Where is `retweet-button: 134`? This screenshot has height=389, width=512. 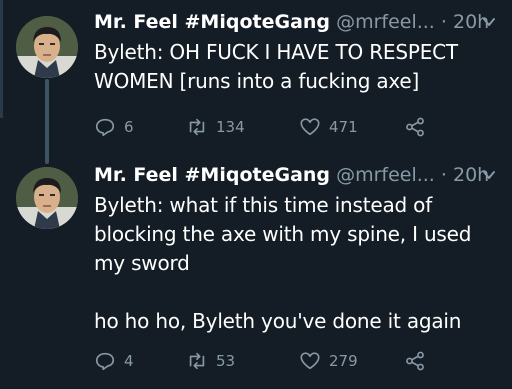
retweet-button: 134 is located at coordinates (215, 127).